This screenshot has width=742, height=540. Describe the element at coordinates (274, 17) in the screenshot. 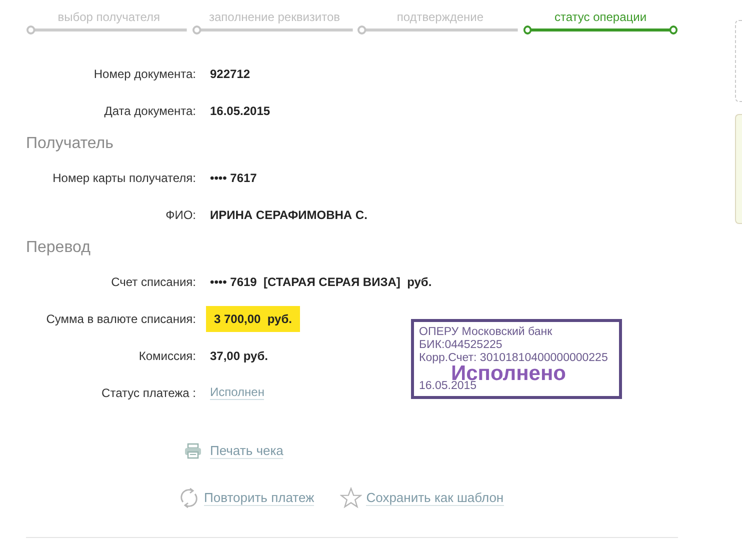

I see `step-label: заполнение реквизитов` at that location.